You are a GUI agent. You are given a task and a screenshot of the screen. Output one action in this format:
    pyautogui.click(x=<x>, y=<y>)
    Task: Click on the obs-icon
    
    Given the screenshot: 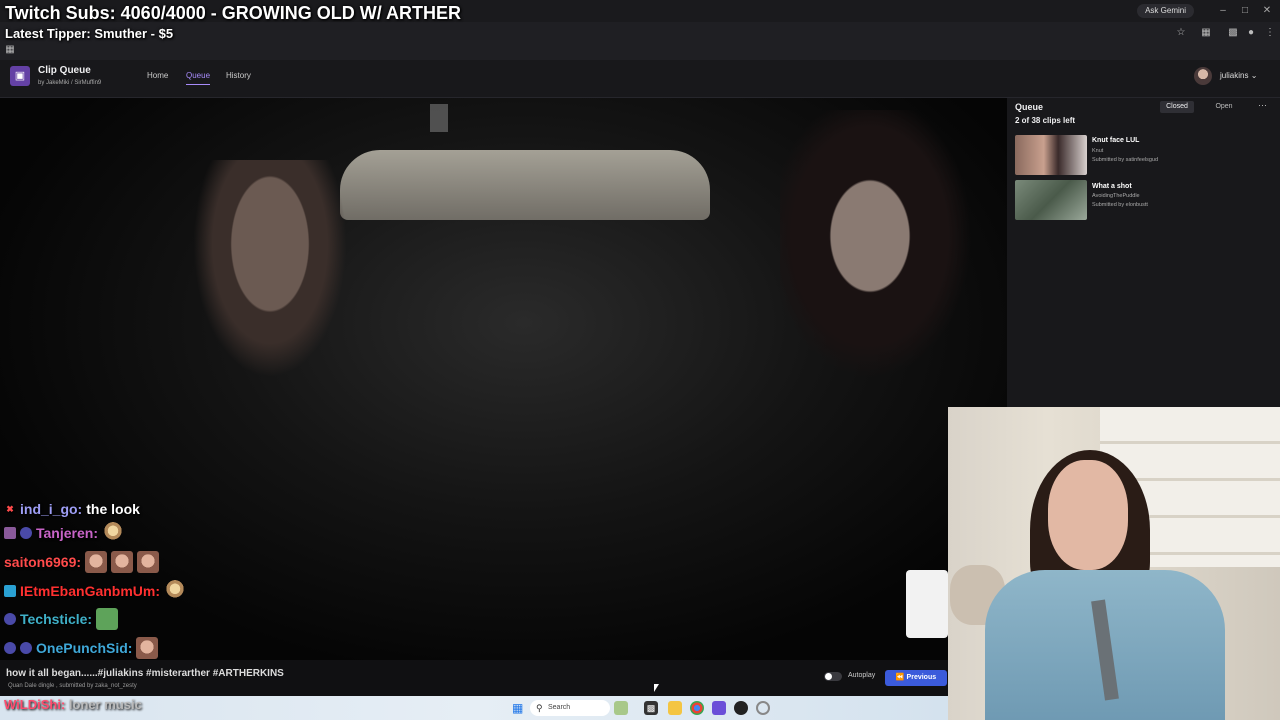 What is the action you would take?
    pyautogui.click(x=741, y=708)
    